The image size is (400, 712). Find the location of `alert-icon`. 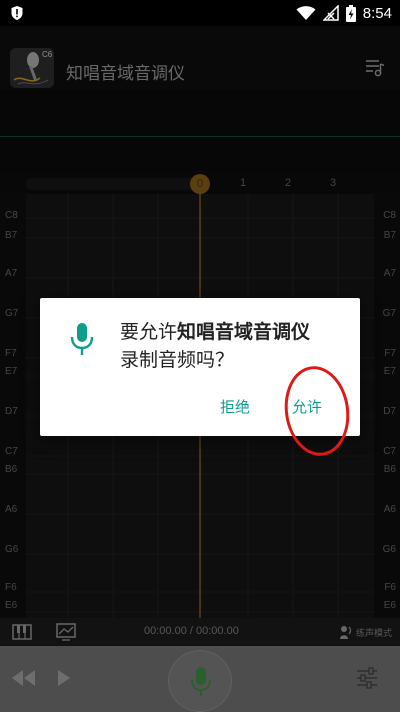

alert-icon is located at coordinates (17, 13).